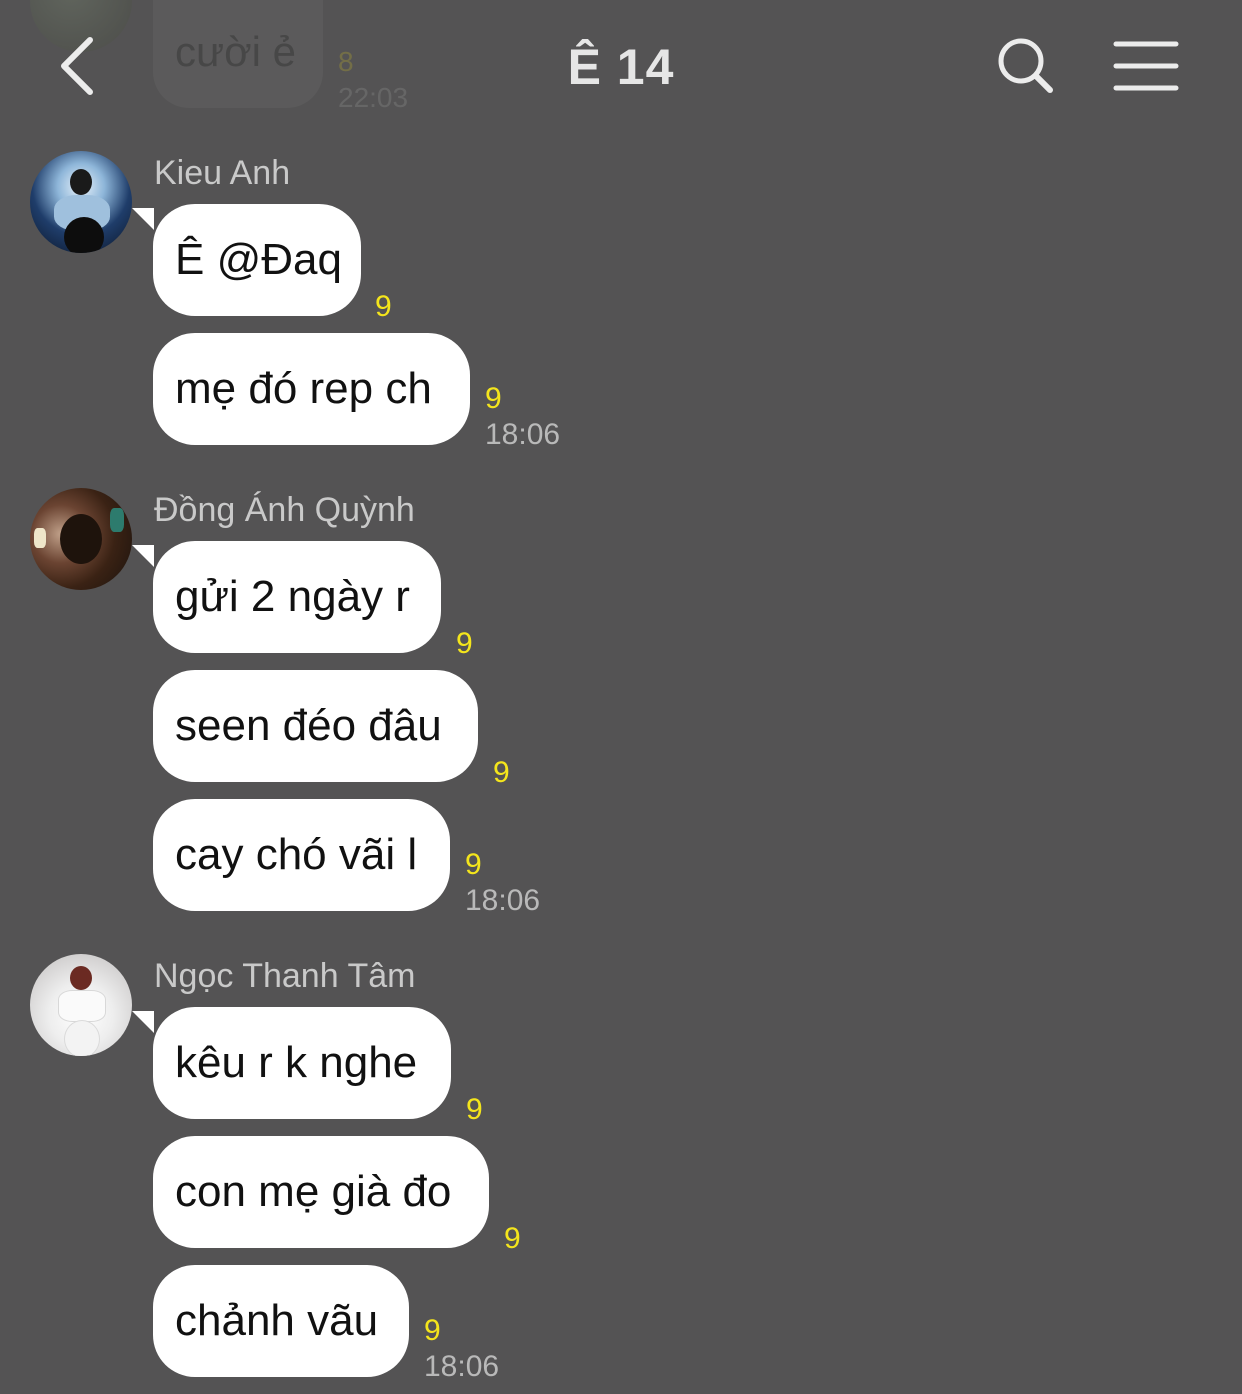 This screenshot has height=1394, width=1242. I want to click on message-bubble: con mẹ già đo, so click(321, 1192).